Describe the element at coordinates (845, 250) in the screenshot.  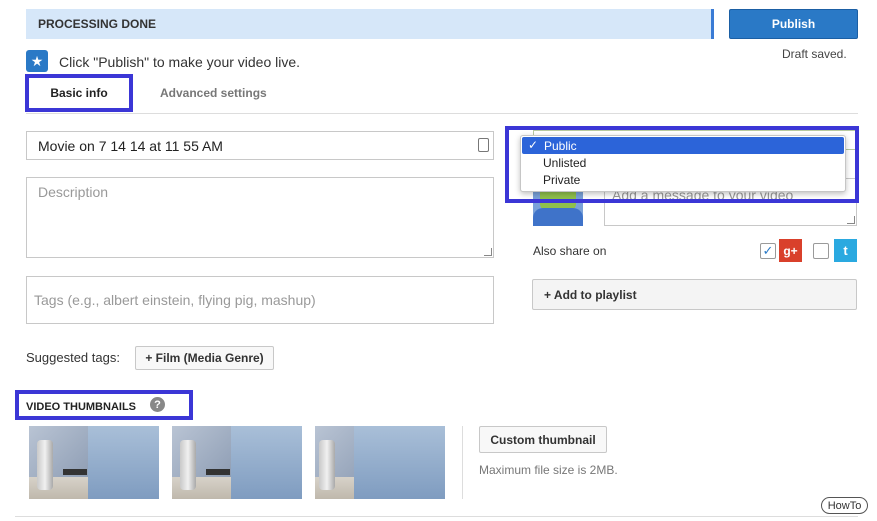
I see `twitter-icon: t` at that location.